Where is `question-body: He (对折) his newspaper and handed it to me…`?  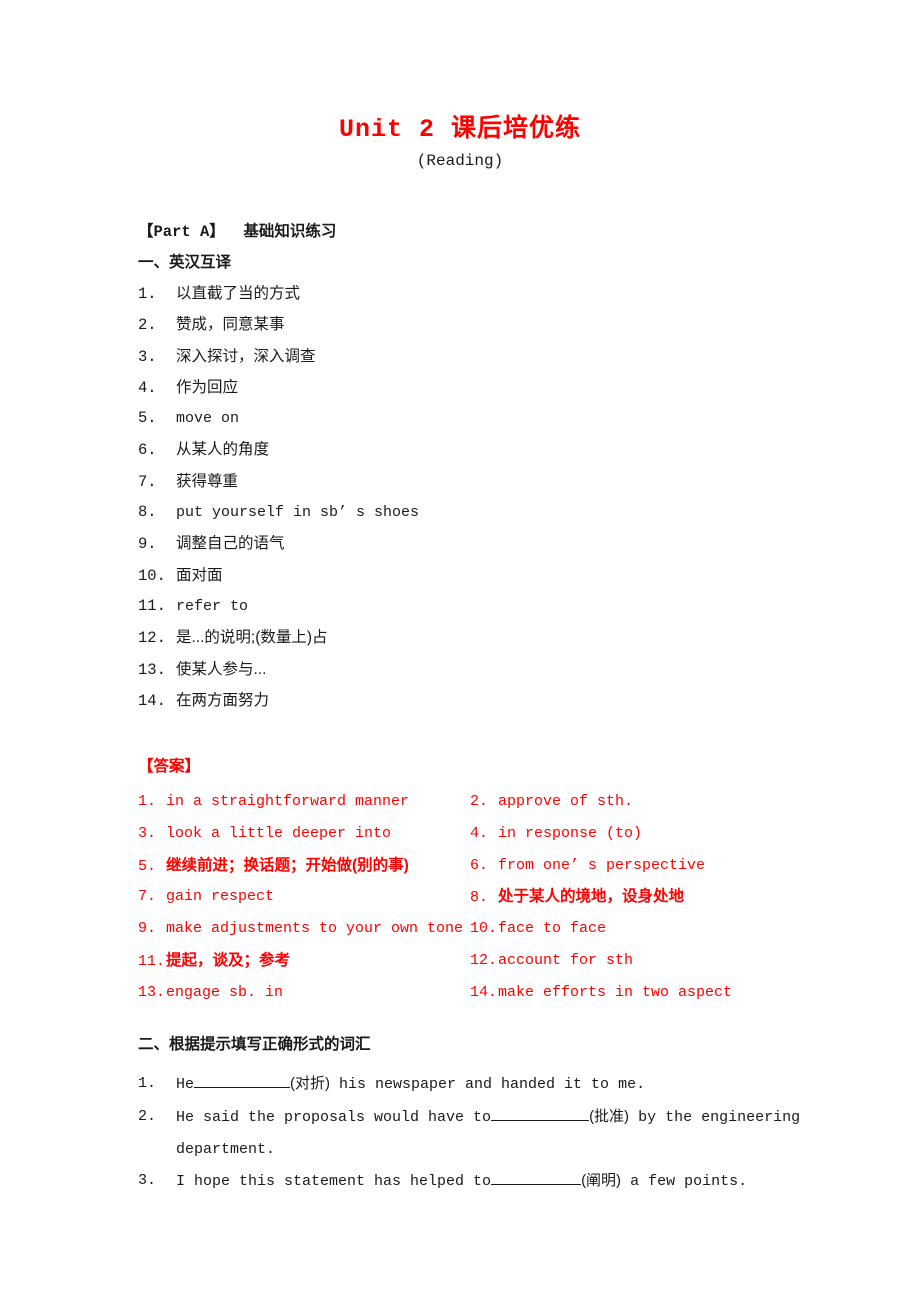 question-body: He (对折) his newspaper and handed it to me… is located at coordinates (410, 1084).